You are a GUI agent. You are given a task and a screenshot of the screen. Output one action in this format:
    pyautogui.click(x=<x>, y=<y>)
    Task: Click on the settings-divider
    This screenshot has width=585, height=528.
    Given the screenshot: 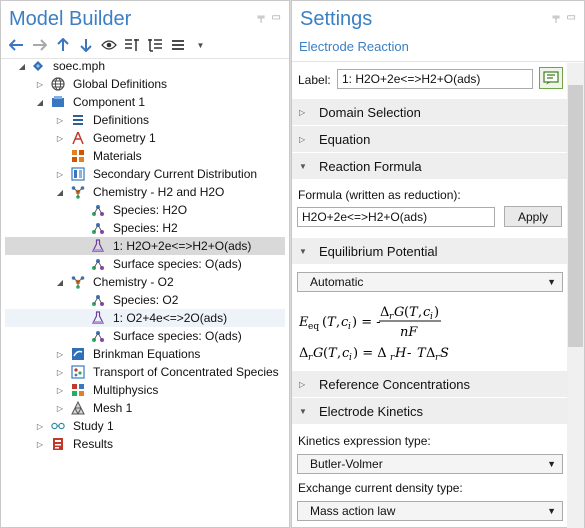 What is the action you would take?
    pyautogui.click(x=438, y=61)
    